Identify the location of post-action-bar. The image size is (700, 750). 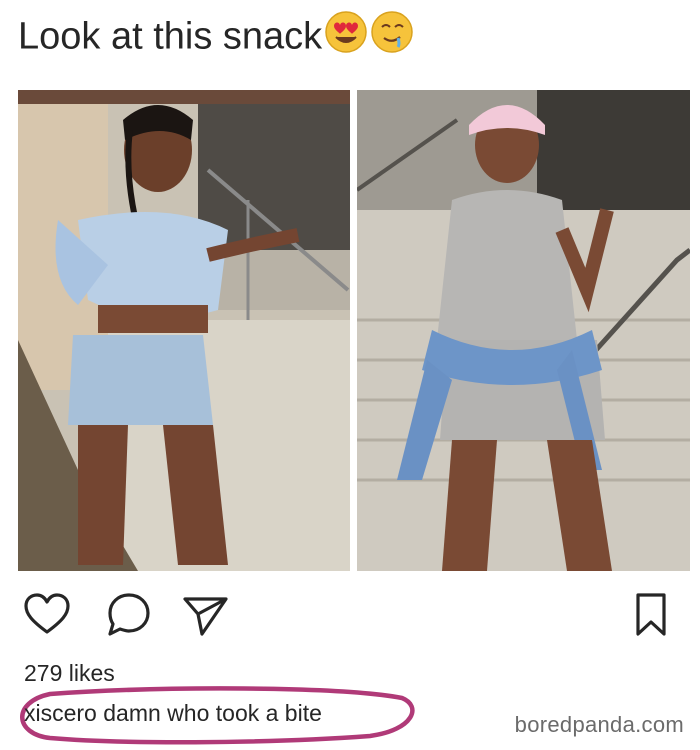
(350, 615).